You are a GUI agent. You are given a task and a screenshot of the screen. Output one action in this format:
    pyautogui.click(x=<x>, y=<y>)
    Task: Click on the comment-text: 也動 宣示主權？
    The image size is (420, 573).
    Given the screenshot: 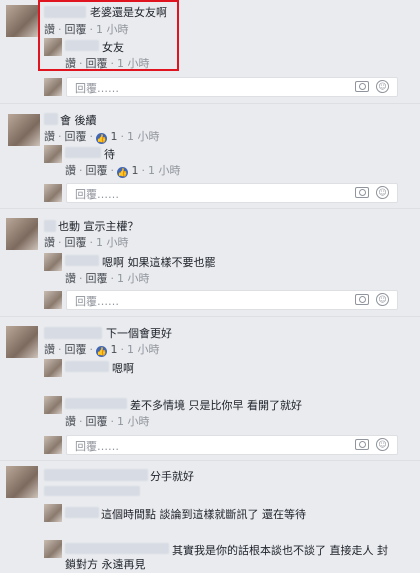 What is the action you would take?
    pyautogui.click(x=98, y=226)
    